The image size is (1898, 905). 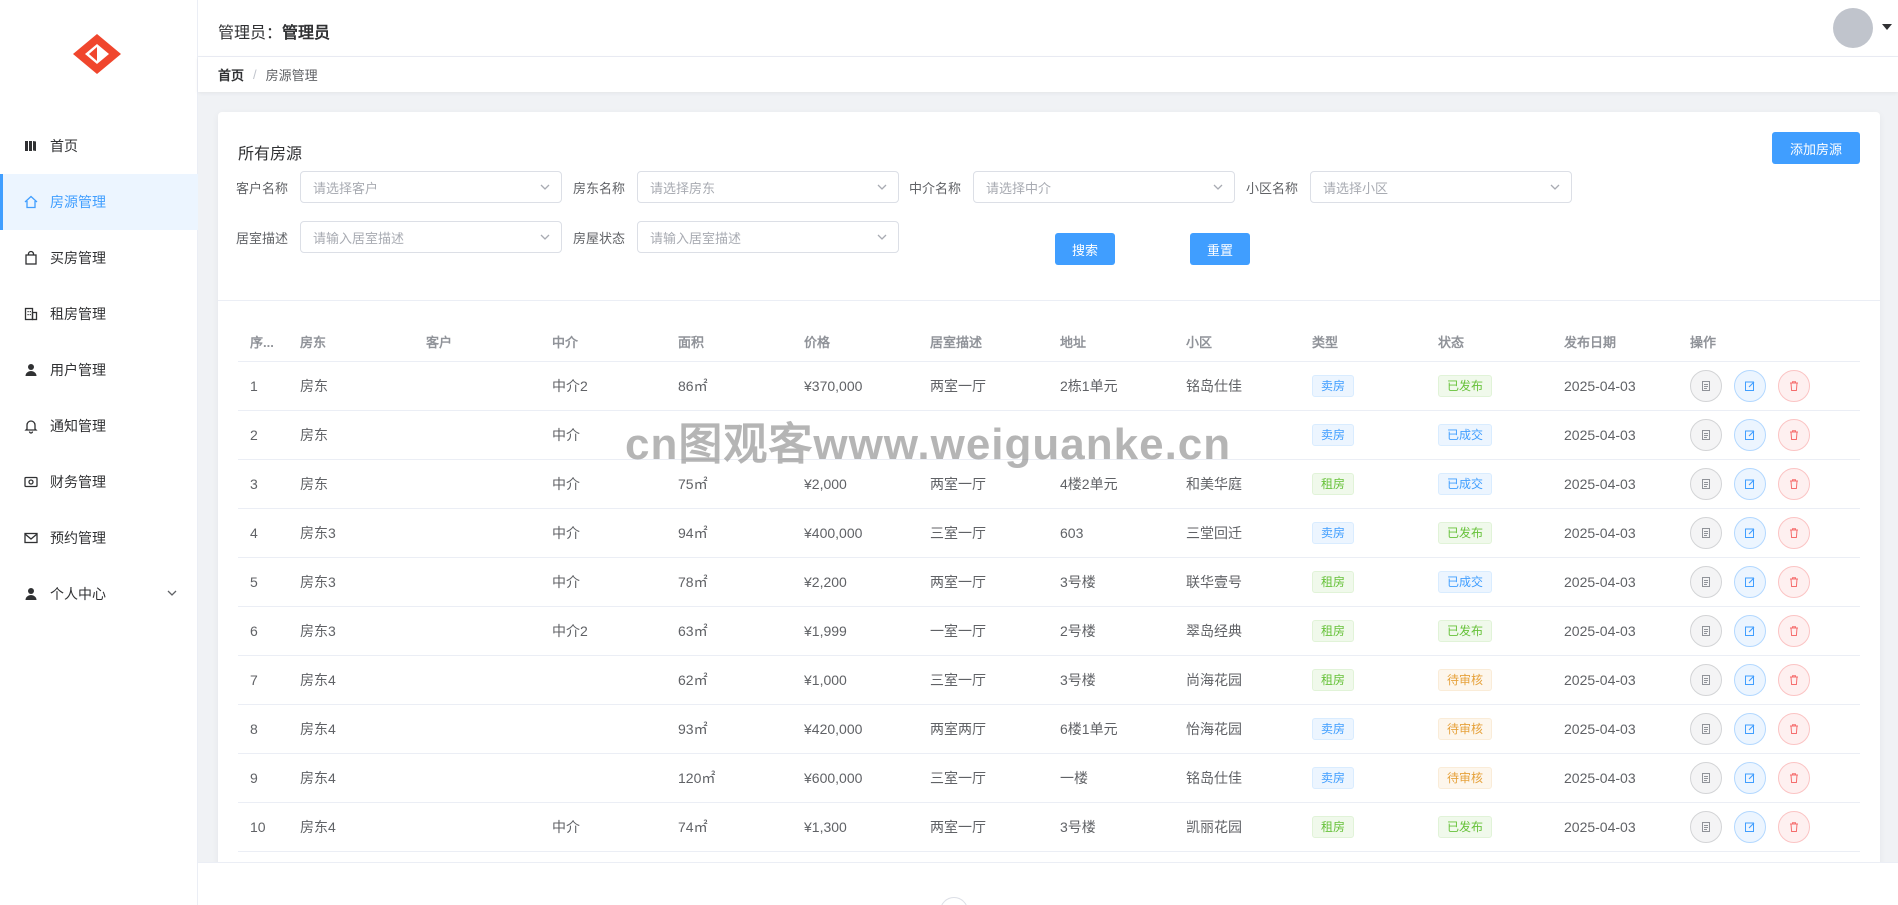 What do you see at coordinates (254, 680) in the screenshot?
I see `cell-no: 7` at bounding box center [254, 680].